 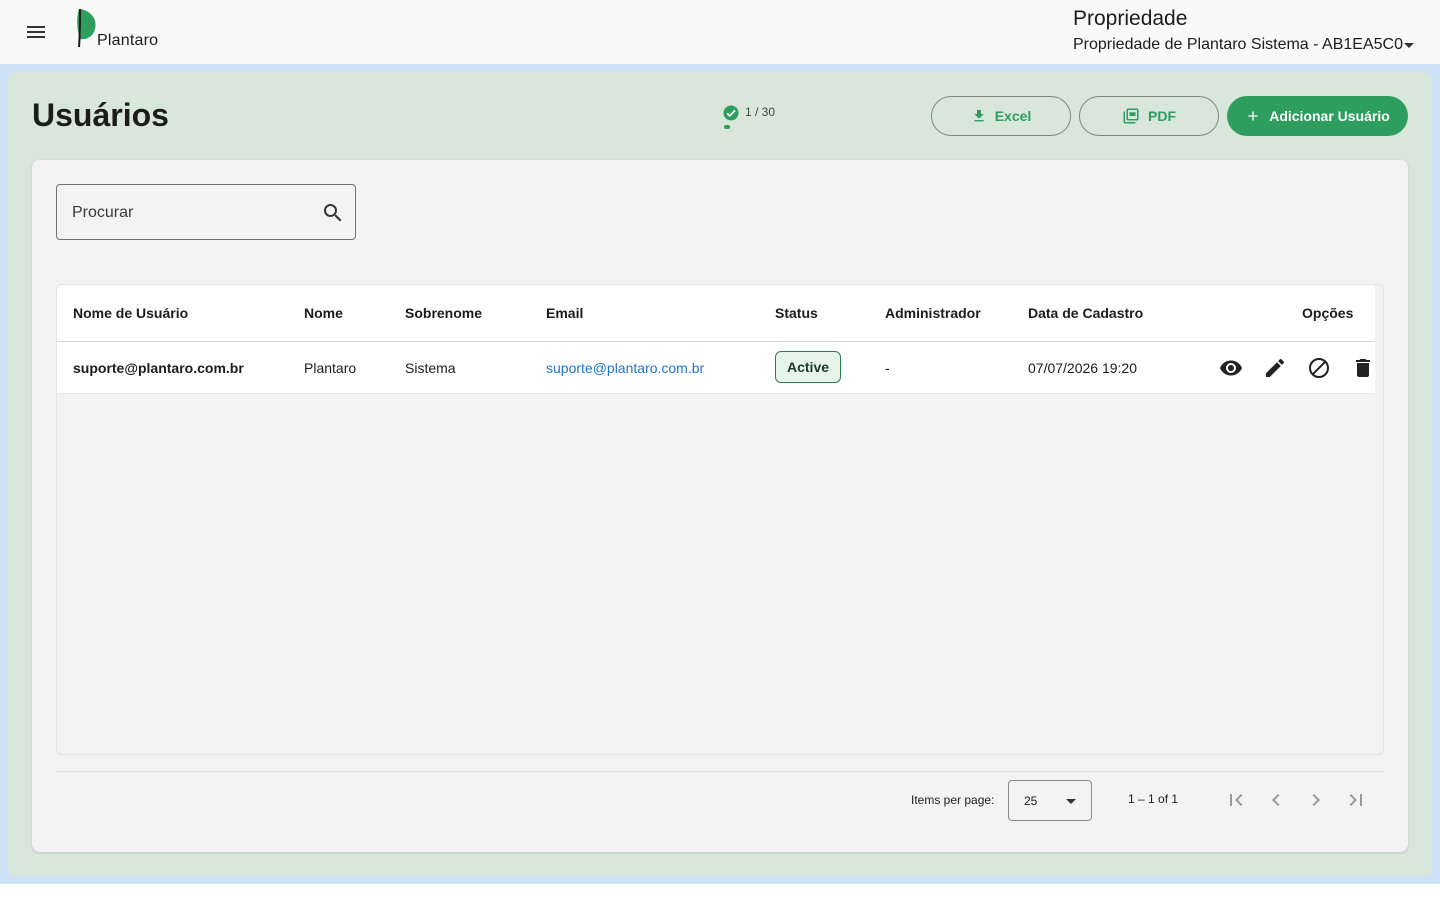 I want to click on next-page-icon, so click(x=1316, y=800).